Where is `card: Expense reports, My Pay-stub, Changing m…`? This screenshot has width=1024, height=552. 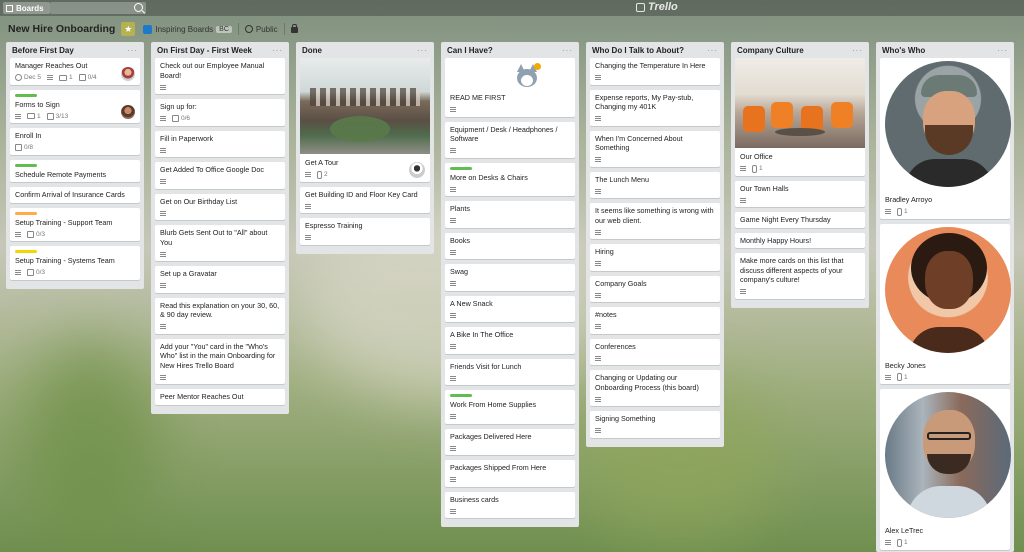 card: Expense reports, My Pay-stub, Changing m… is located at coordinates (655, 107).